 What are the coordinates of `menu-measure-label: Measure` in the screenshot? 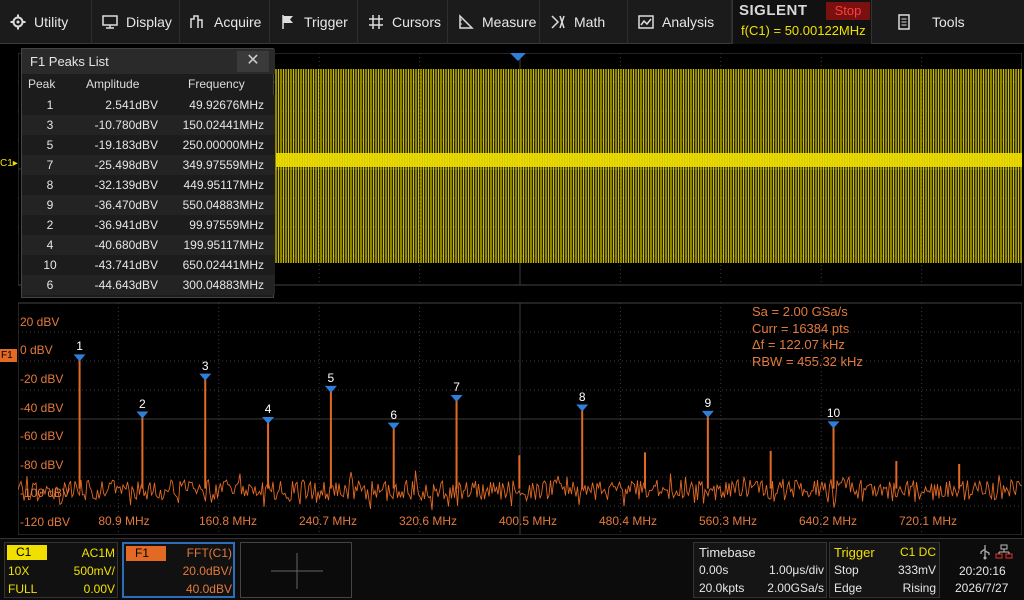 It's located at (509, 22).